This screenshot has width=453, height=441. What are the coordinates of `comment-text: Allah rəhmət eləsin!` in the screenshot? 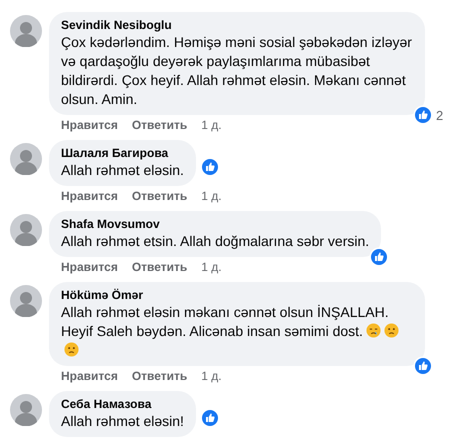 It's located at (122, 421).